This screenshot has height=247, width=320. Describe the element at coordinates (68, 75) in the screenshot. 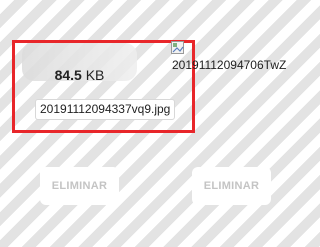

I see `file-size-value: 84.5` at that location.